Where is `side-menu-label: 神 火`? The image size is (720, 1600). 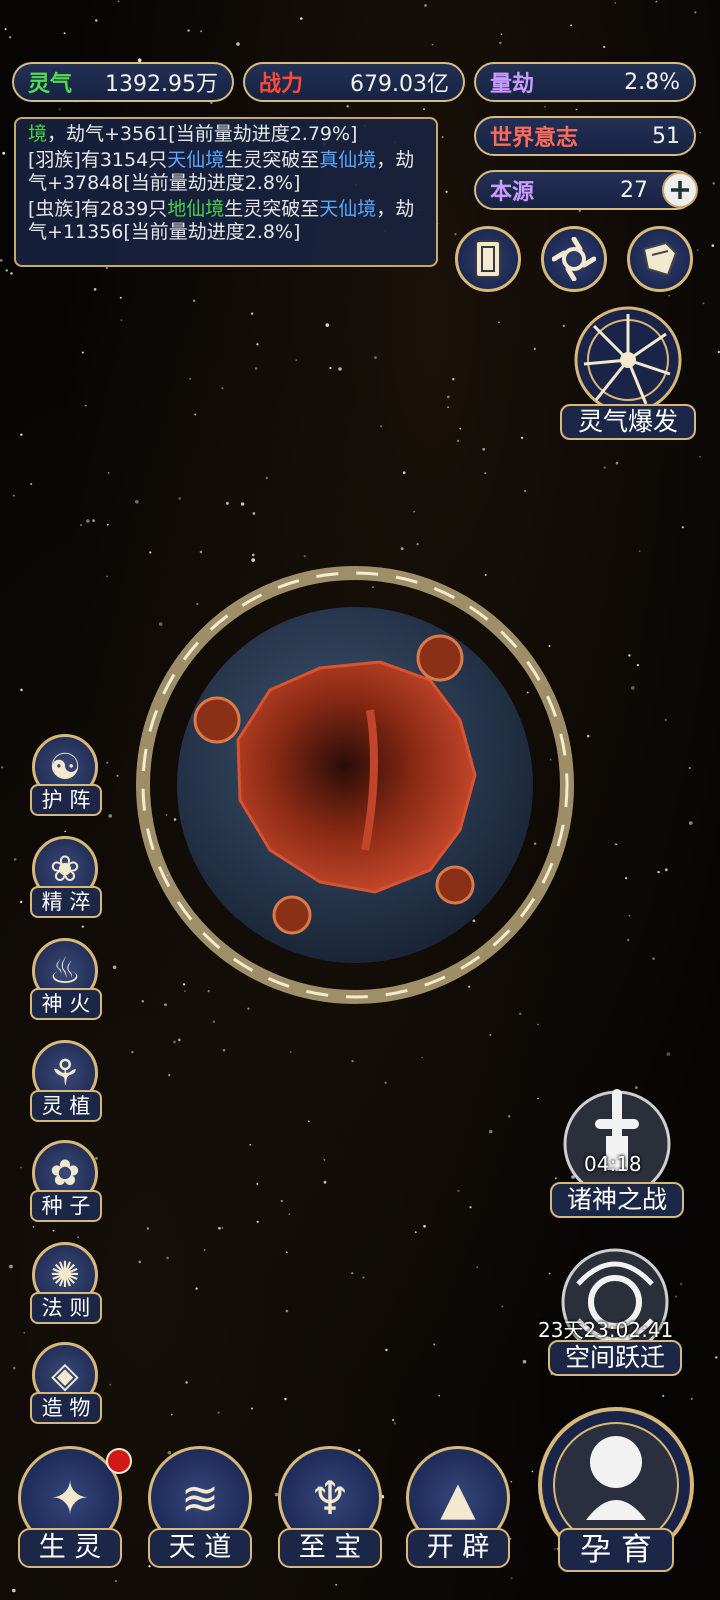
side-menu-label: 神 火 is located at coordinates (66, 1004).